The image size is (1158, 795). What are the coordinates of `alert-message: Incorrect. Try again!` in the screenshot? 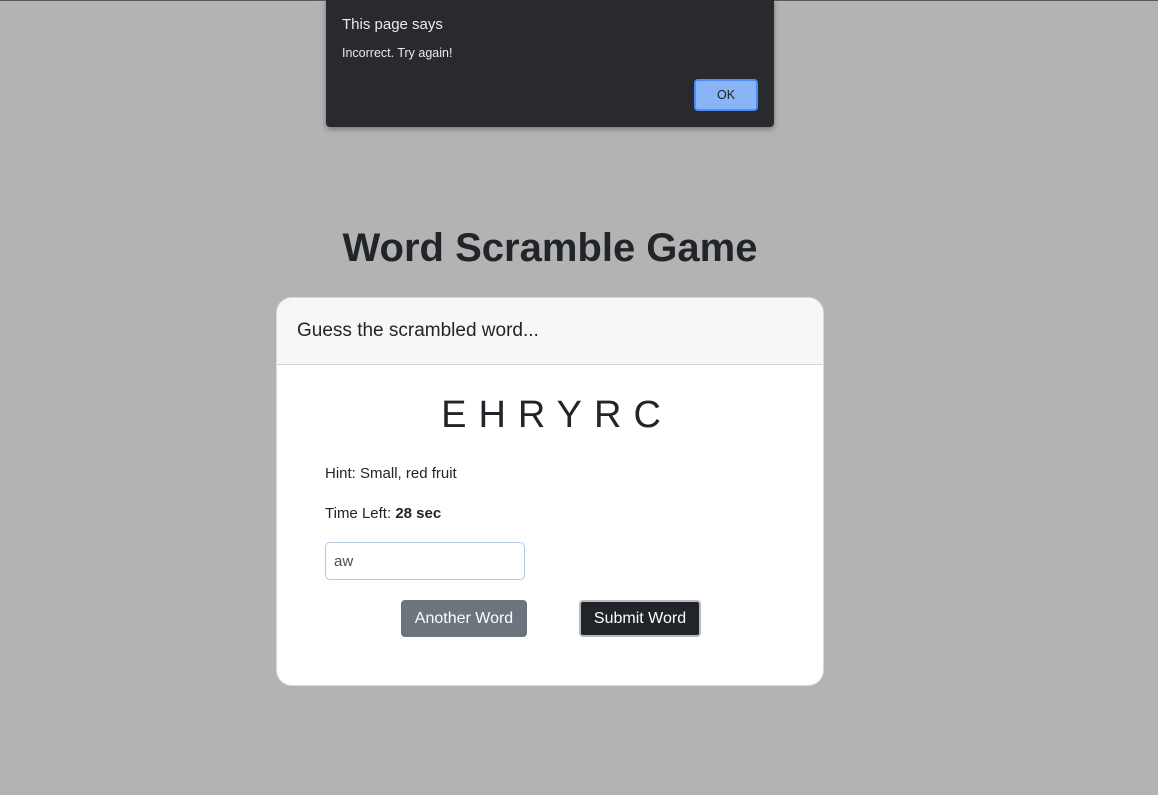 It's located at (397, 53).